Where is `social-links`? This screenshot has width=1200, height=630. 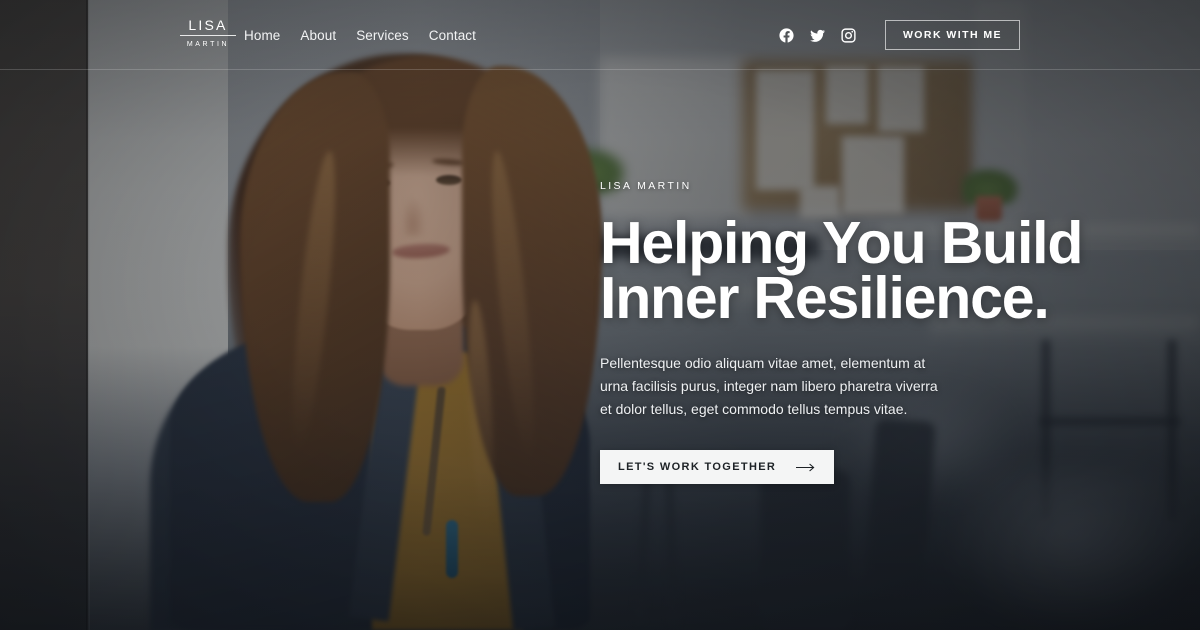
social-links is located at coordinates (817, 35).